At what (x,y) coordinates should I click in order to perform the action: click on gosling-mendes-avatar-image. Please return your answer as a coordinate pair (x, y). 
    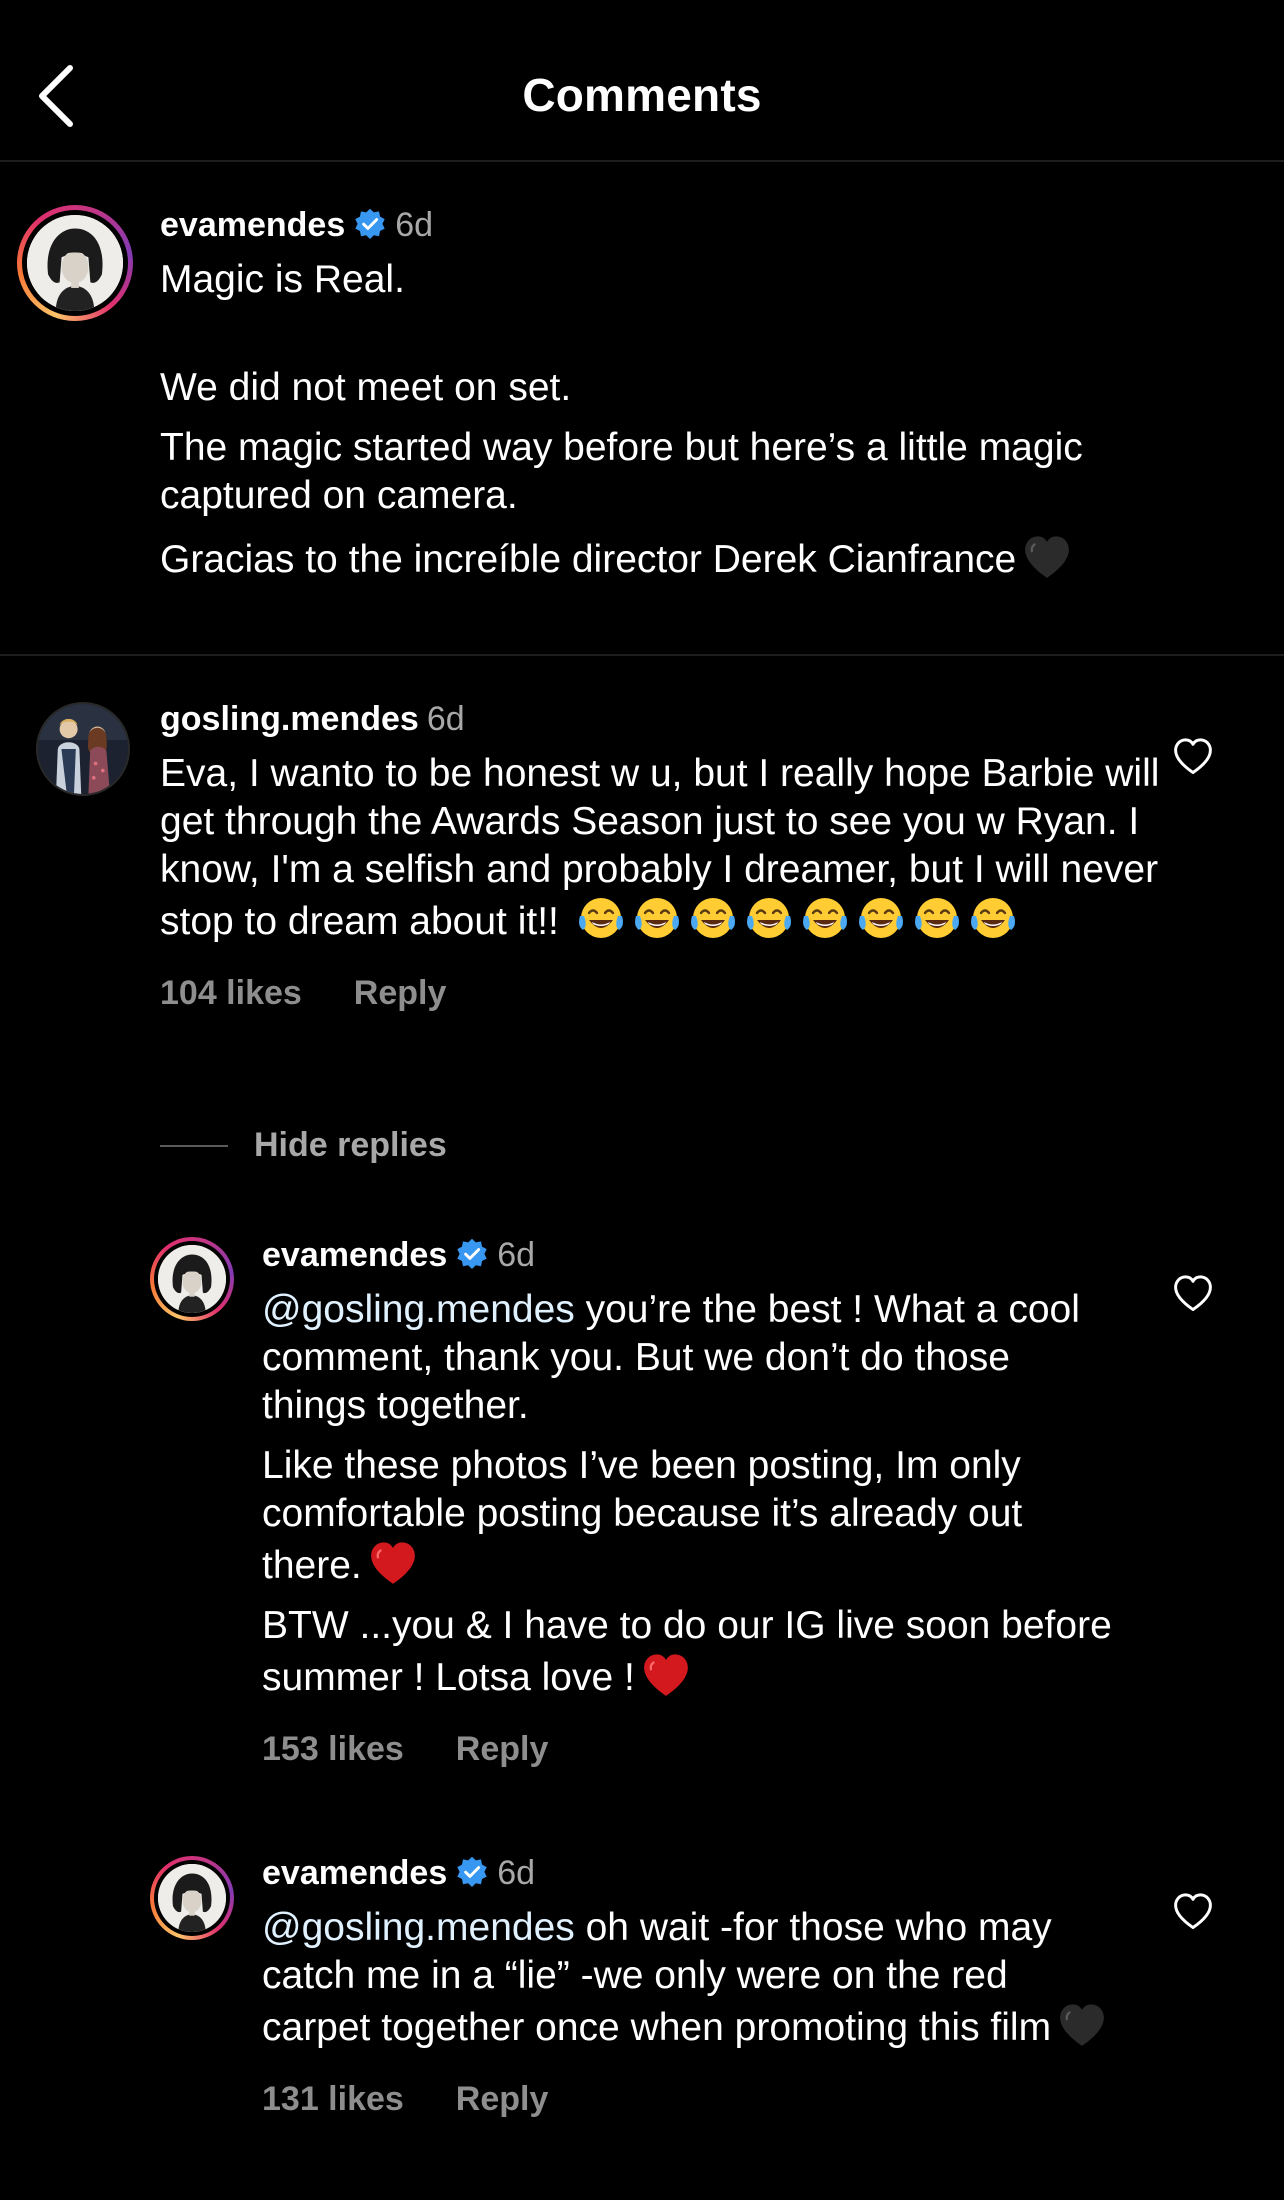
    Looking at the image, I should click on (83, 749).